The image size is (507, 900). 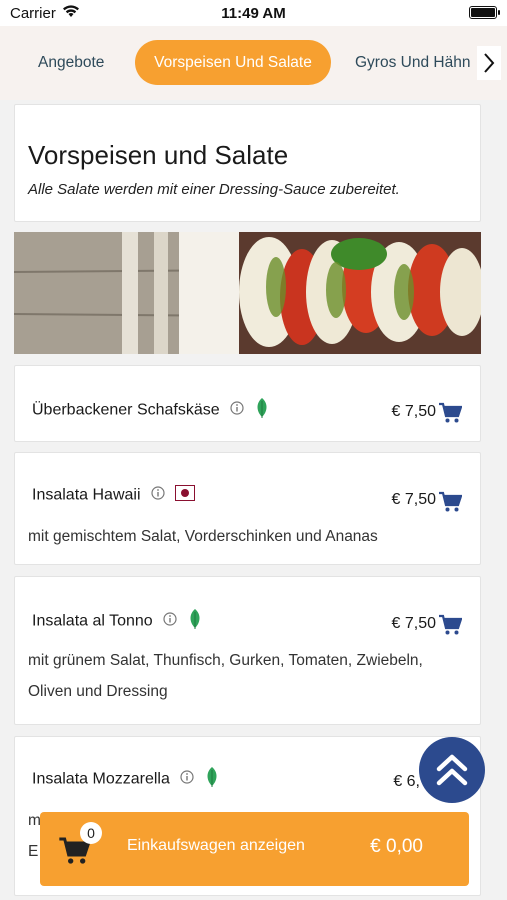 What do you see at coordinates (91, 833) in the screenshot?
I see `cart-count-badge: 0` at bounding box center [91, 833].